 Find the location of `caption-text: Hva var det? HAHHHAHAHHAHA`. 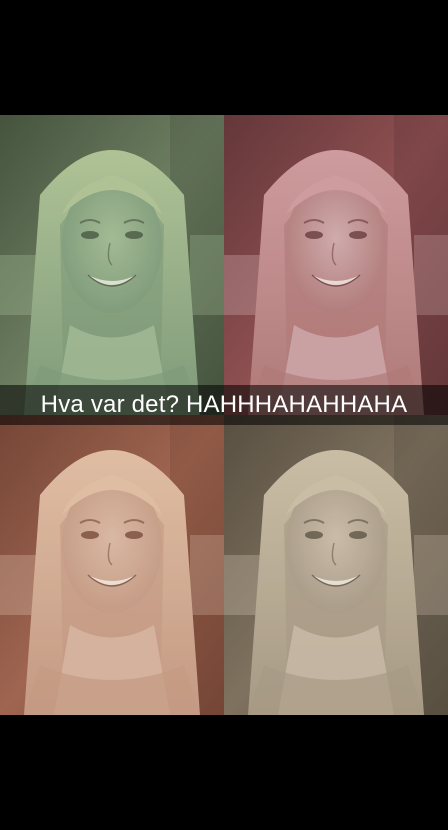

caption-text: Hva var det? HAHHHAHAHHAHA is located at coordinates (224, 404).